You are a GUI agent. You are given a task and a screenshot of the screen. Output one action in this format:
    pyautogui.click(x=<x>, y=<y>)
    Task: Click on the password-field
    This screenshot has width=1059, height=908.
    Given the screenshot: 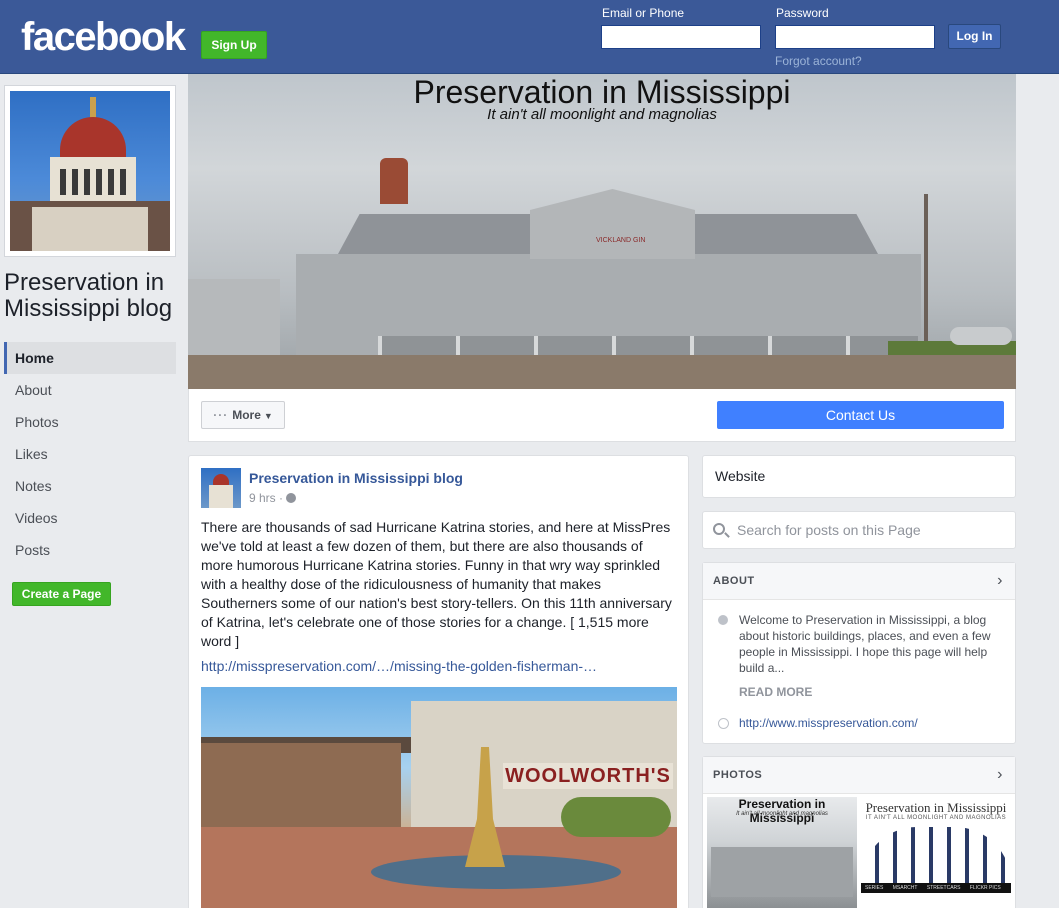 What is the action you would take?
    pyautogui.click(x=855, y=37)
    